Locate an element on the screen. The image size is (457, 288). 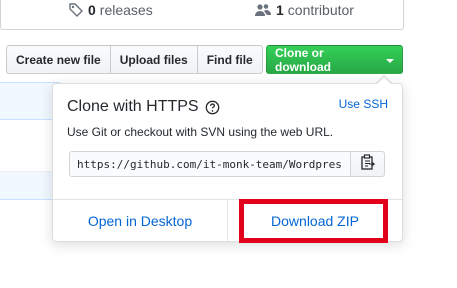
contributors-stat: 1 contributor is located at coordinates (304, 10).